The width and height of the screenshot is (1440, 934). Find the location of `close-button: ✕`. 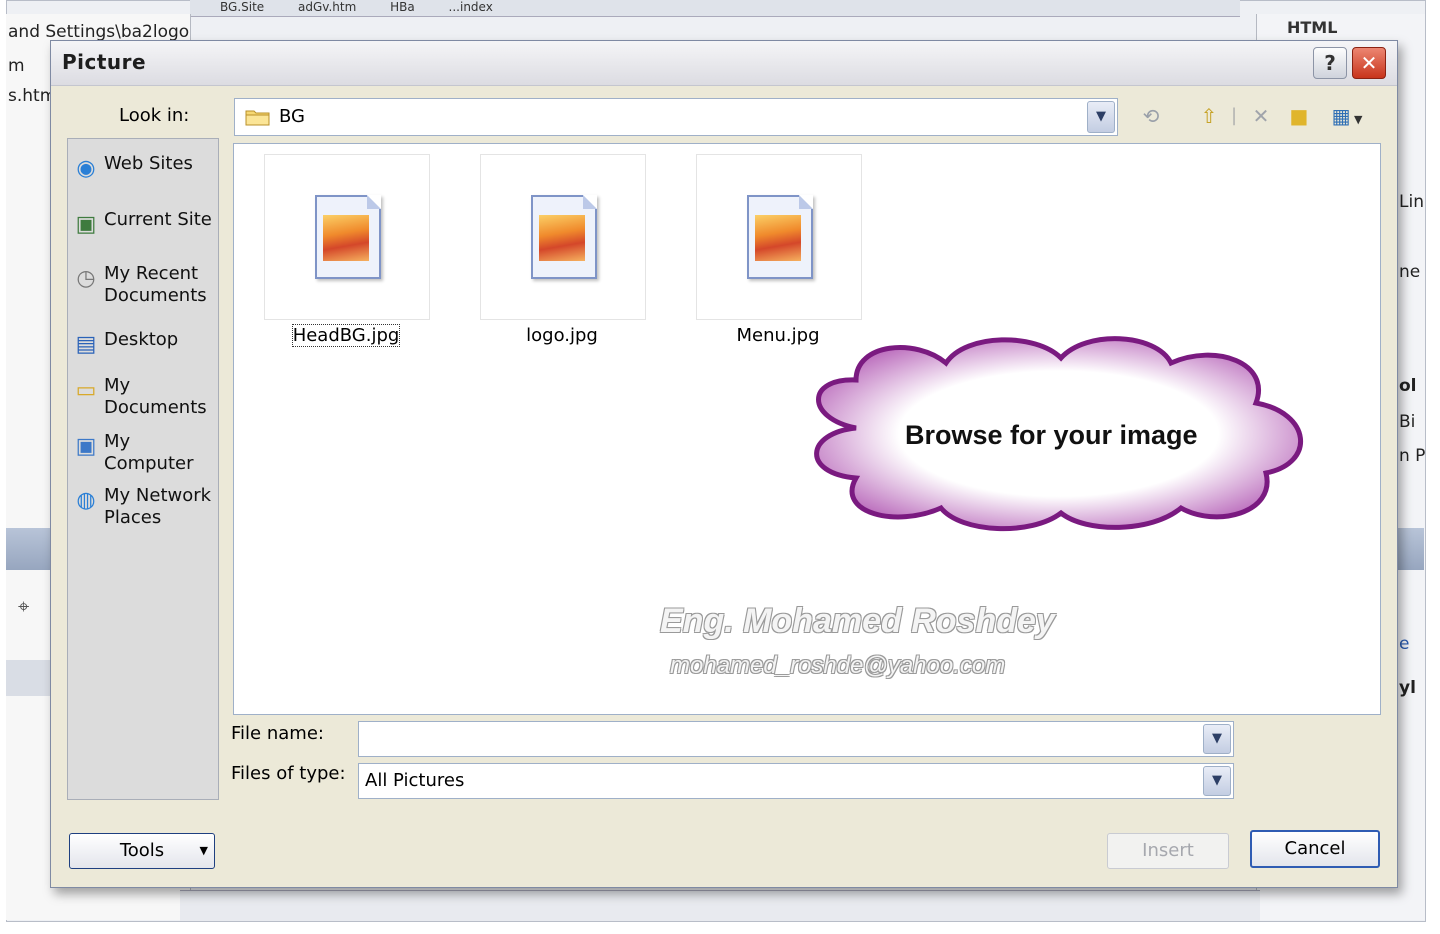

close-button: ✕ is located at coordinates (1369, 63).